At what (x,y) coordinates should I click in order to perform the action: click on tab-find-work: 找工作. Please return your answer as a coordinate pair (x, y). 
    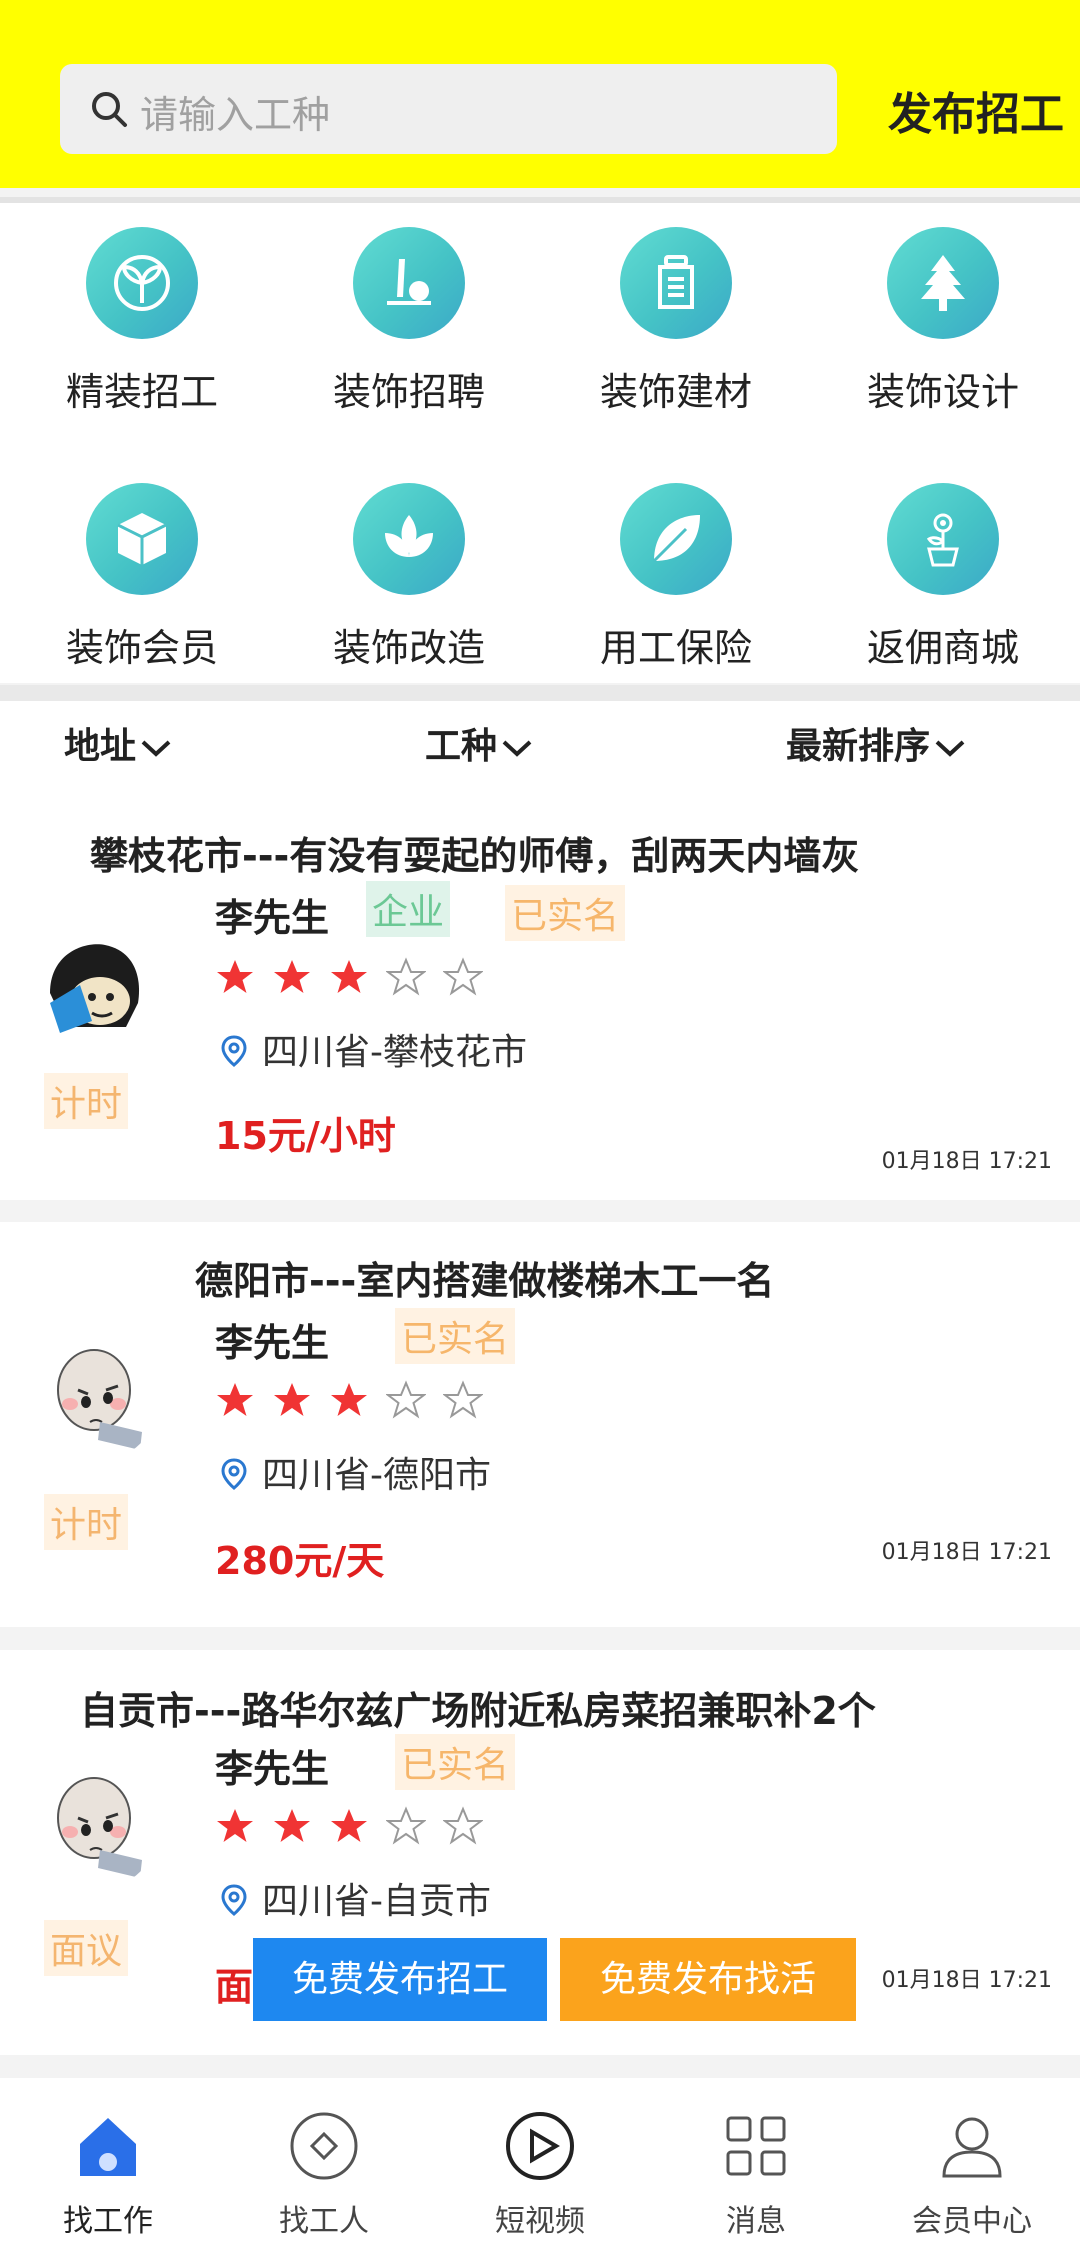
    Looking at the image, I should click on (108, 2174).